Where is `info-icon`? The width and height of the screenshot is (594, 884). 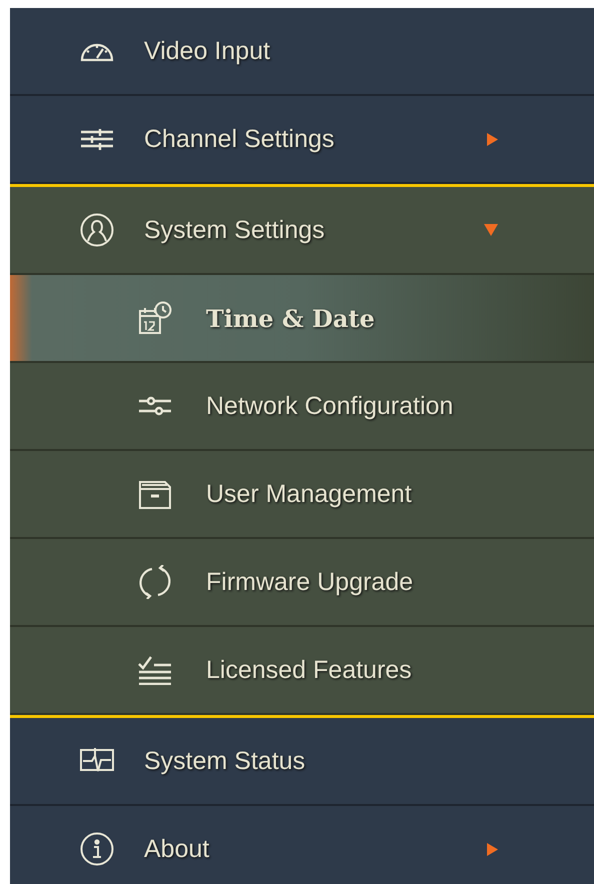
info-icon is located at coordinates (97, 849).